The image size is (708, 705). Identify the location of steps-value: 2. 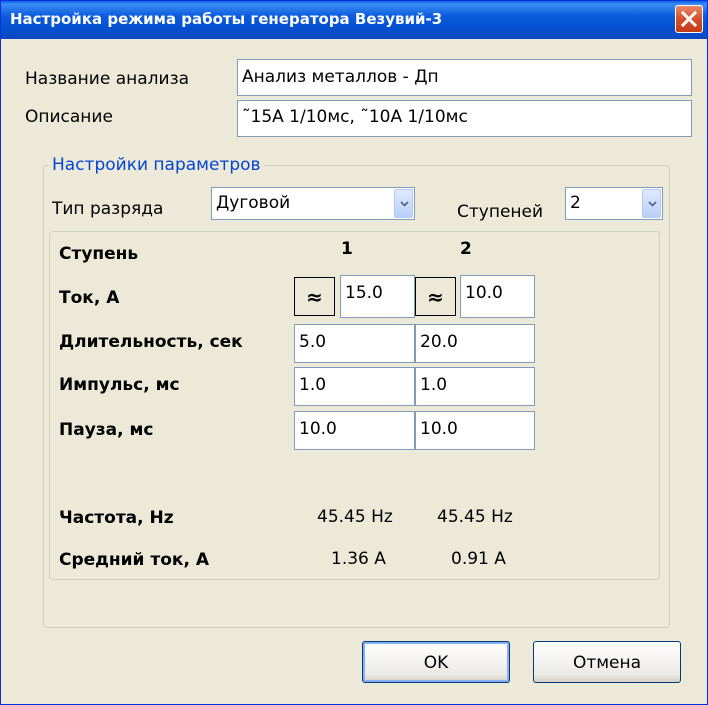
(575, 203).